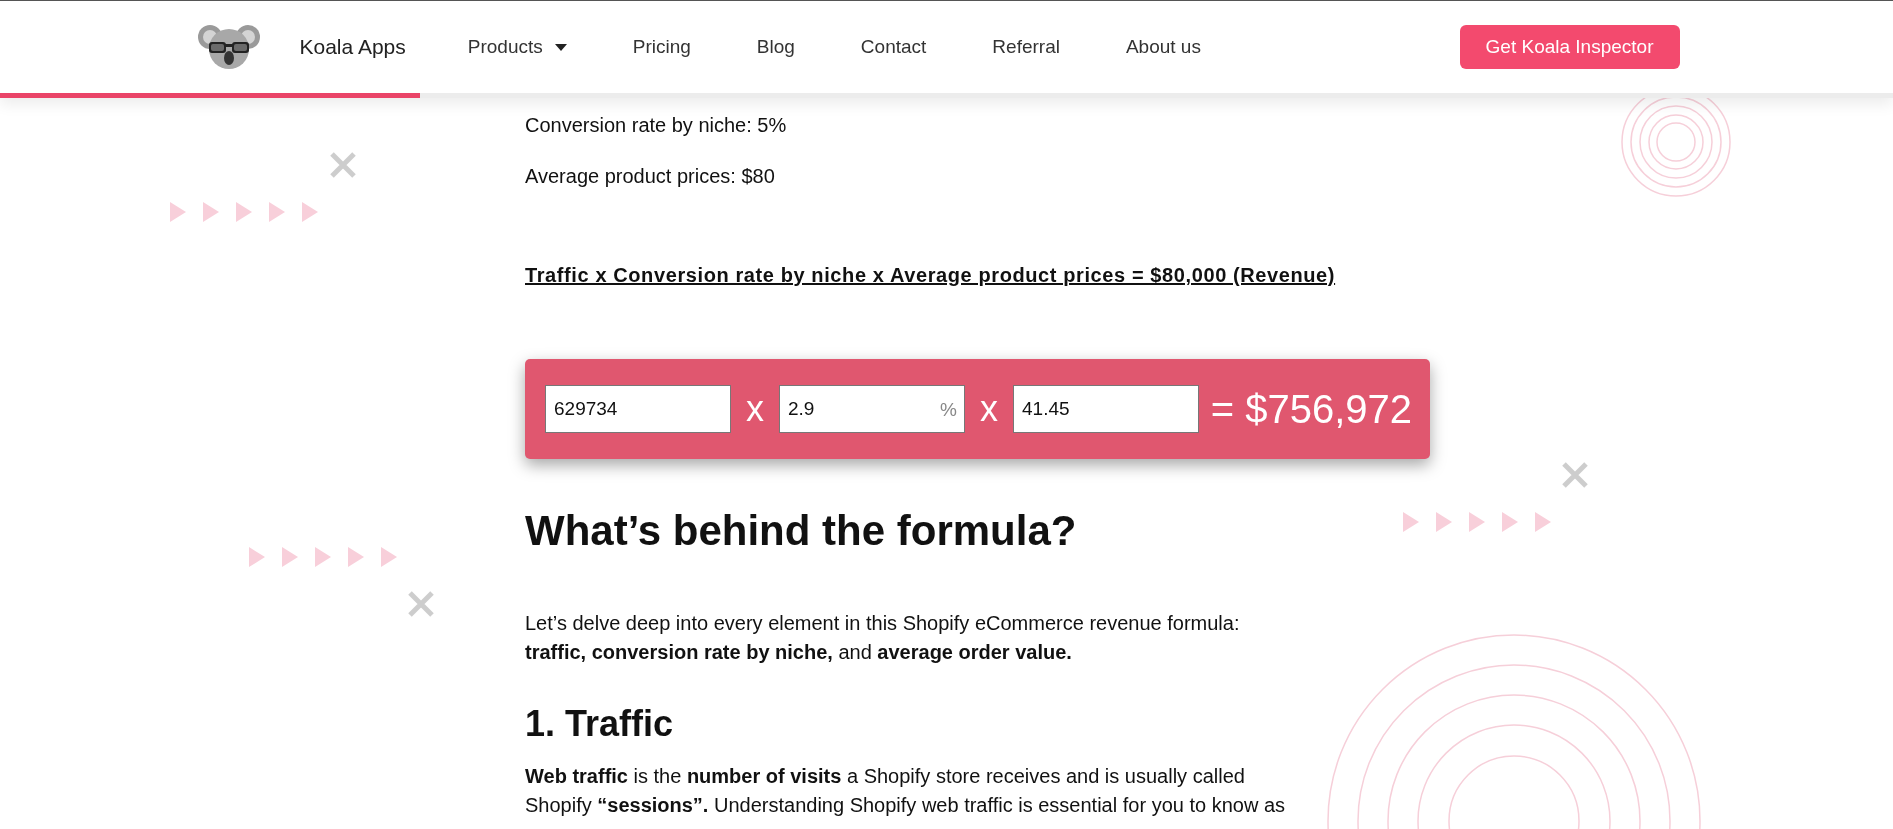  What do you see at coordinates (1163, 47) in the screenshot?
I see `nav-link: About us` at bounding box center [1163, 47].